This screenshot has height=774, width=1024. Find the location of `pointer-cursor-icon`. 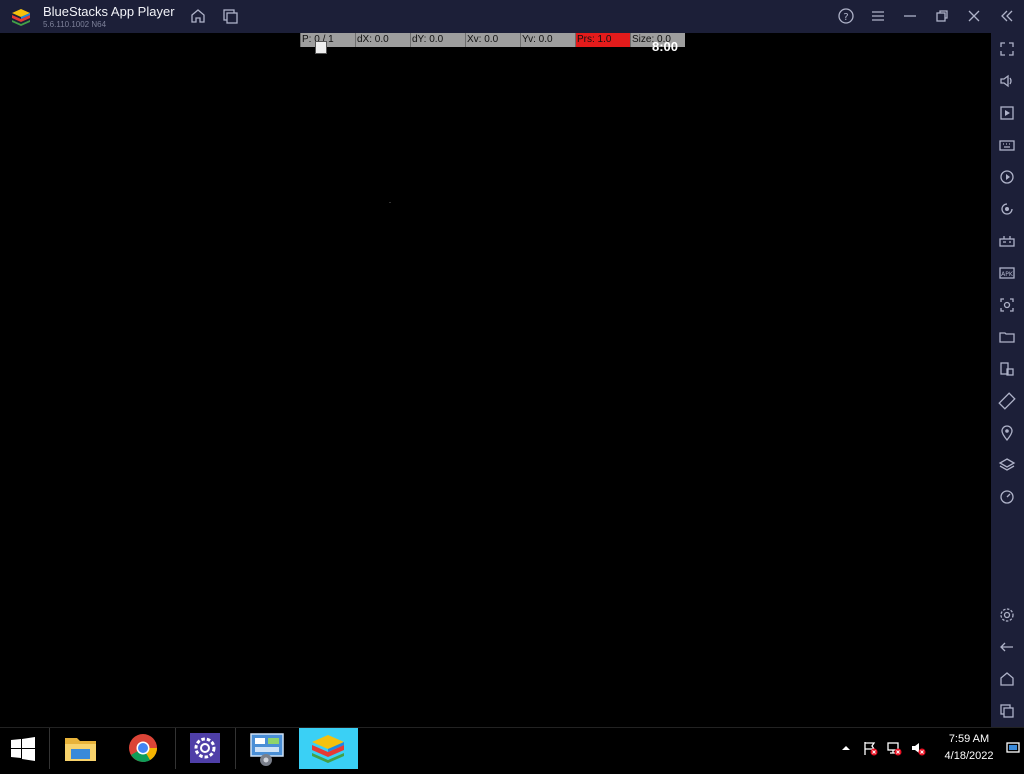

pointer-cursor-icon is located at coordinates (321, 47).